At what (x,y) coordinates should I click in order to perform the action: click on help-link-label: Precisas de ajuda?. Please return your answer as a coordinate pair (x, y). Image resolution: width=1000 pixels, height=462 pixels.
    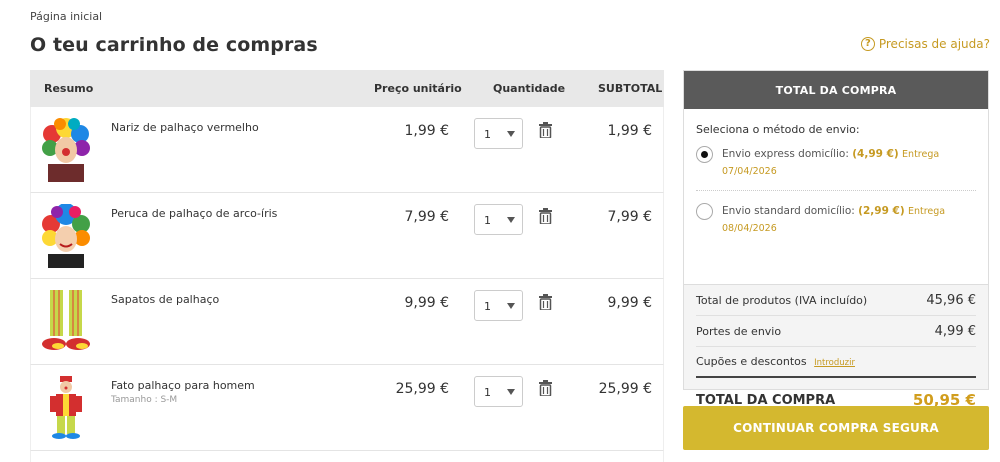
    Looking at the image, I should click on (934, 44).